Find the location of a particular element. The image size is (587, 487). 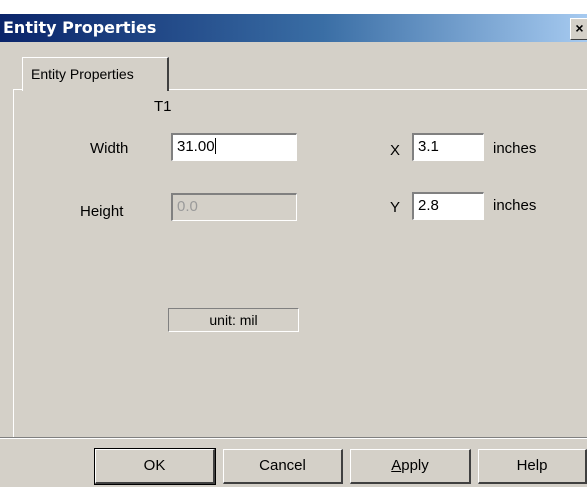

width-input: 31.00 is located at coordinates (234, 147).